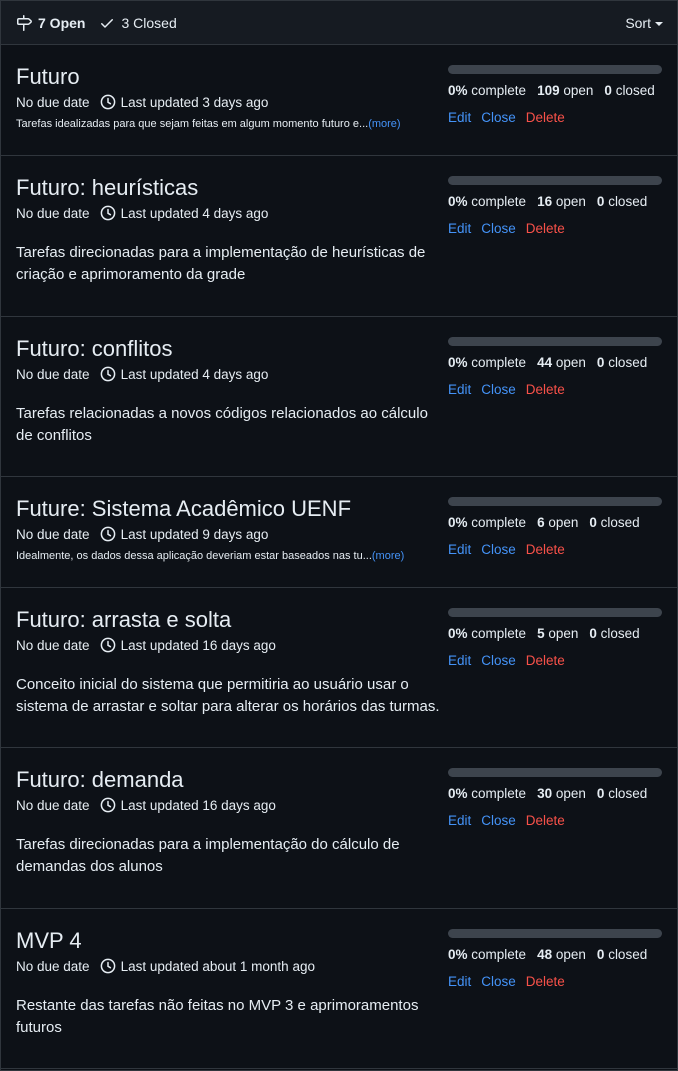  What do you see at coordinates (545, 362) in the screenshot?
I see `open-value: 44` at bounding box center [545, 362].